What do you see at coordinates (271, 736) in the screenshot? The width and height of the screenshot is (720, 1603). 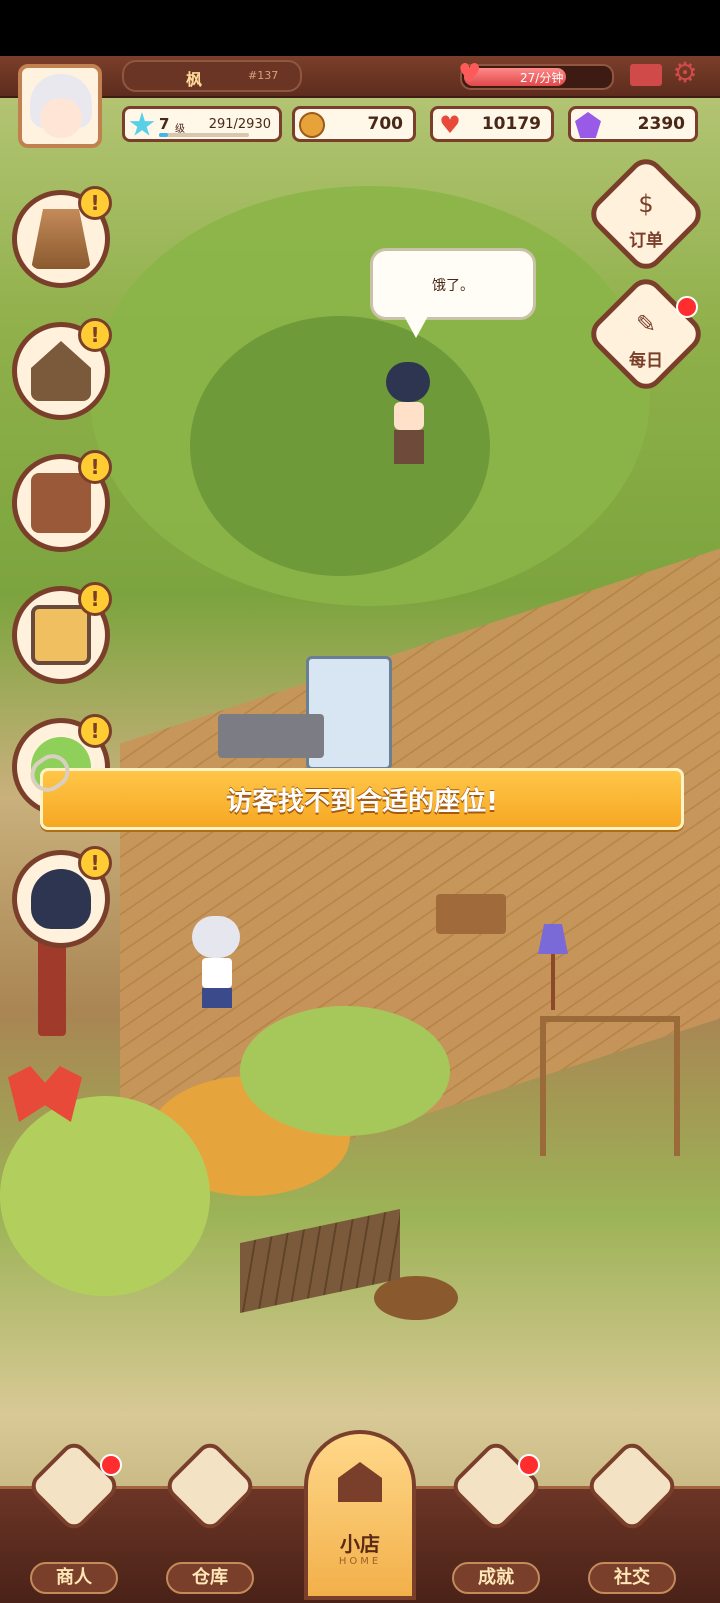 I see `stove` at bounding box center [271, 736].